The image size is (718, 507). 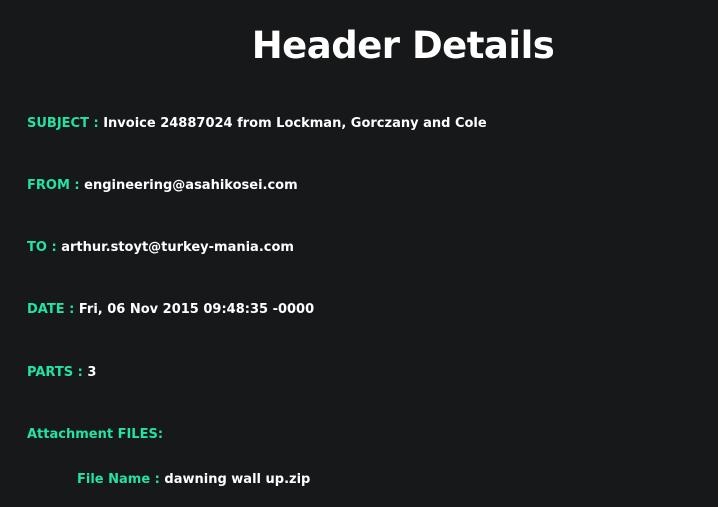 I want to click on parts-label: PARTS :, so click(x=55, y=372).